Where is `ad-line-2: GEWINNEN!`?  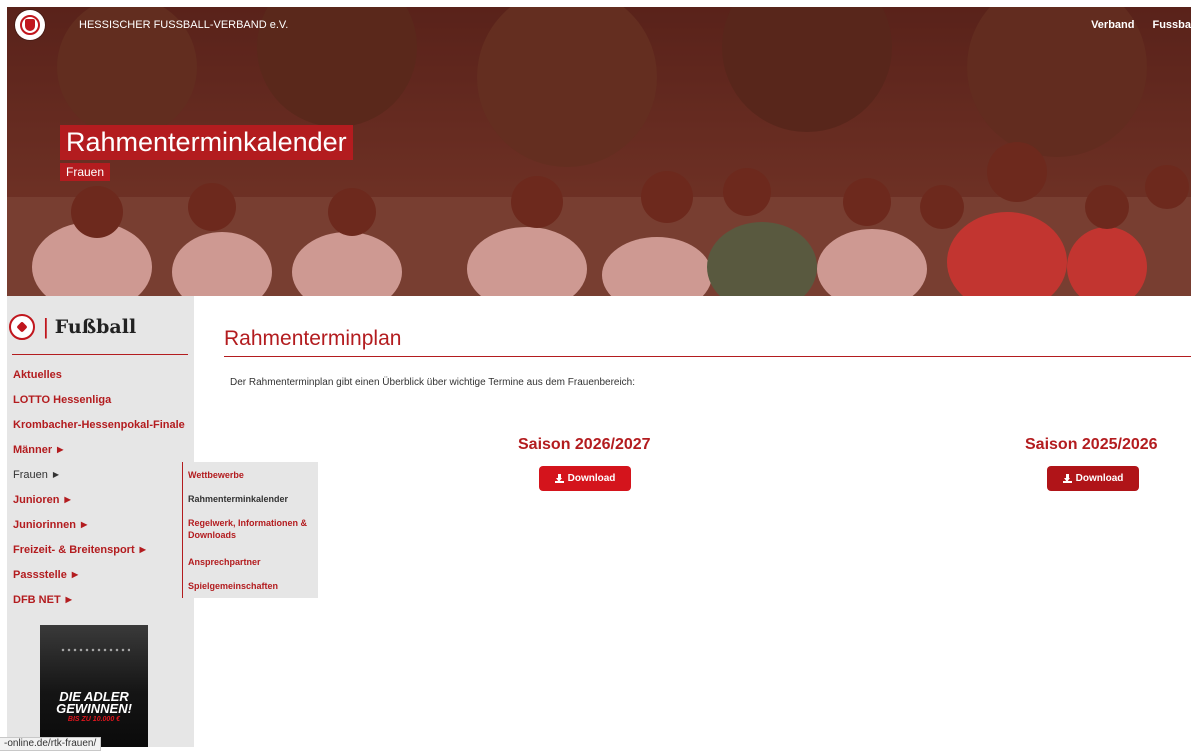 ad-line-2: GEWINNEN! is located at coordinates (94, 708).